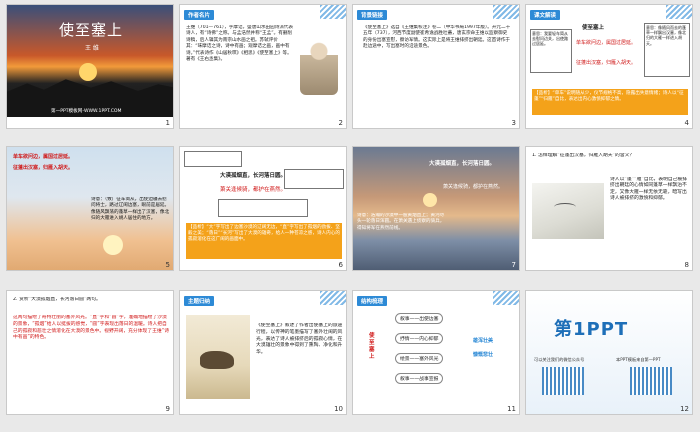 The height and width of the screenshot is (432, 700). I want to click on section-tag: 背景链接, so click(372, 15).